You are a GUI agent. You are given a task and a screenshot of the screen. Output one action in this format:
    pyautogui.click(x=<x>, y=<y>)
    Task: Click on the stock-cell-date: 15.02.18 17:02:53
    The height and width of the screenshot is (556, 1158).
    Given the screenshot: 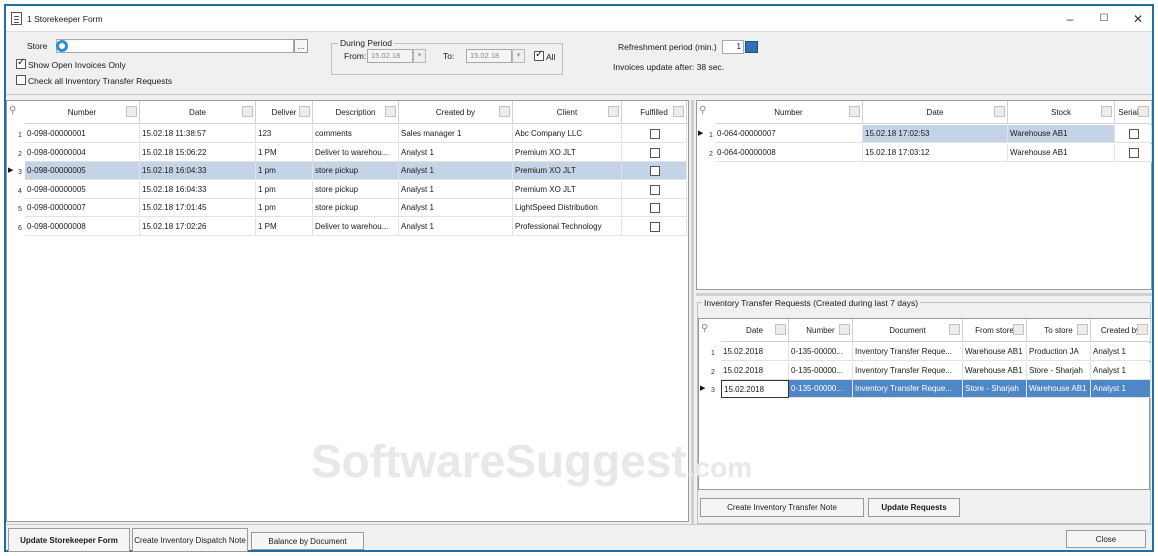 What is the action you would take?
    pyautogui.click(x=935, y=134)
    